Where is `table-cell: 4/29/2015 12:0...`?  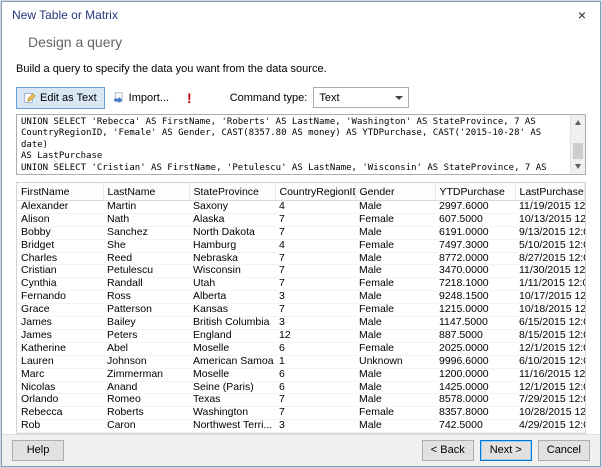
table-cell: 4/29/2015 12:0... is located at coordinates (550, 426).